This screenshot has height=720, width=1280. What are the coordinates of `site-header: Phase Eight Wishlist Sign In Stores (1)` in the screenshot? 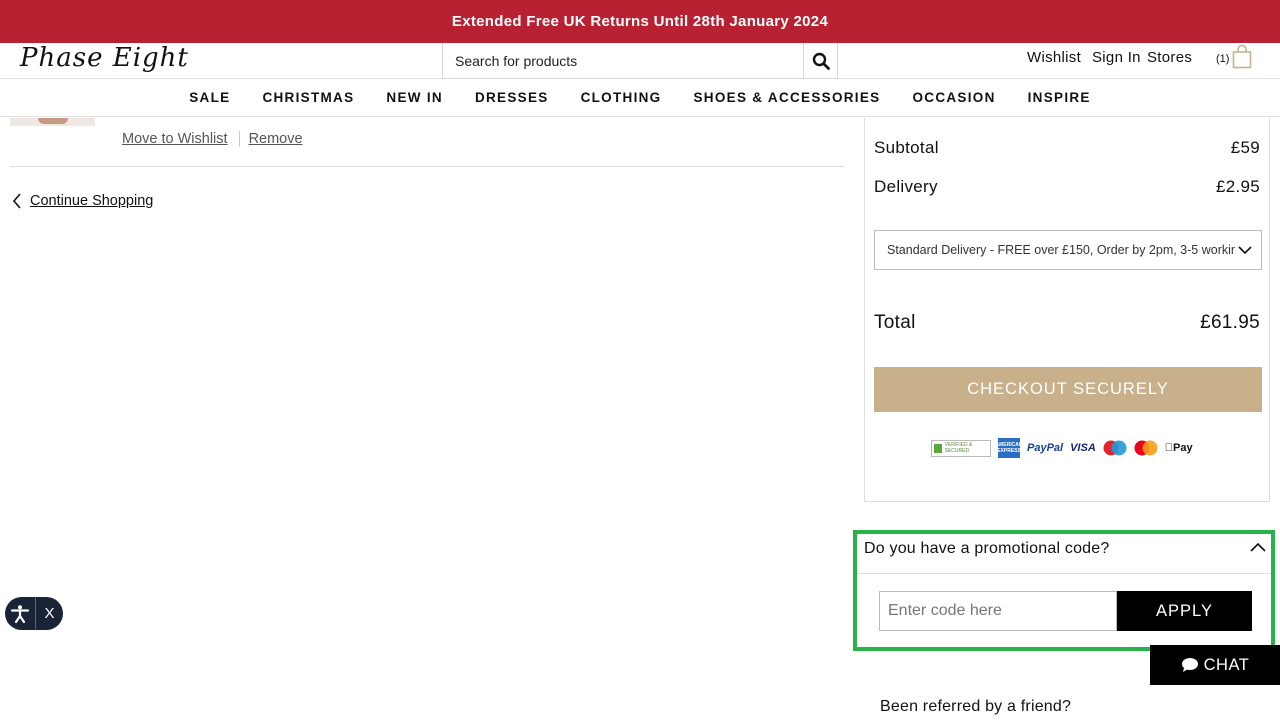 It's located at (640, 61).